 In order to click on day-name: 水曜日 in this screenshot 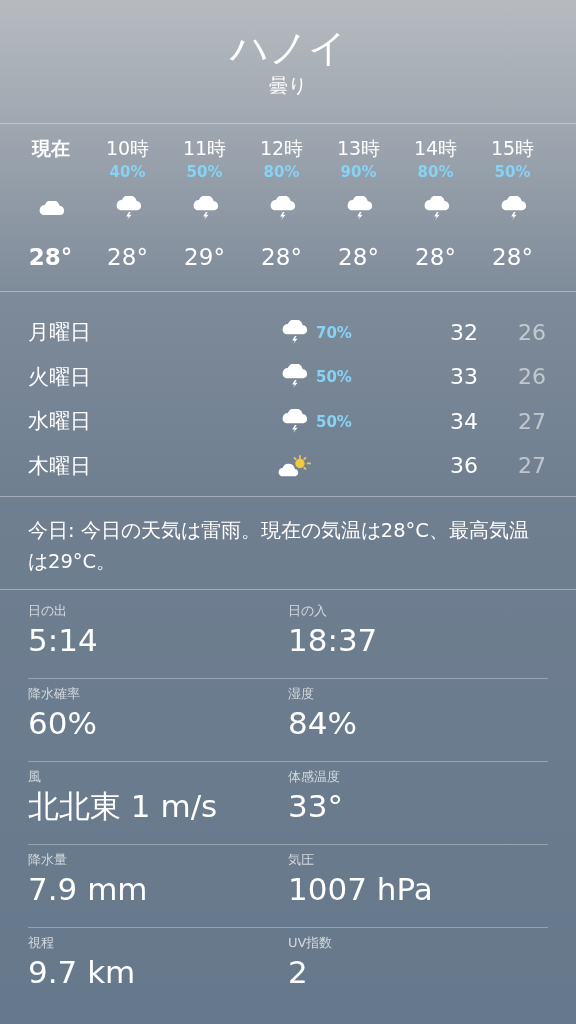, I will do `click(59, 422)`.